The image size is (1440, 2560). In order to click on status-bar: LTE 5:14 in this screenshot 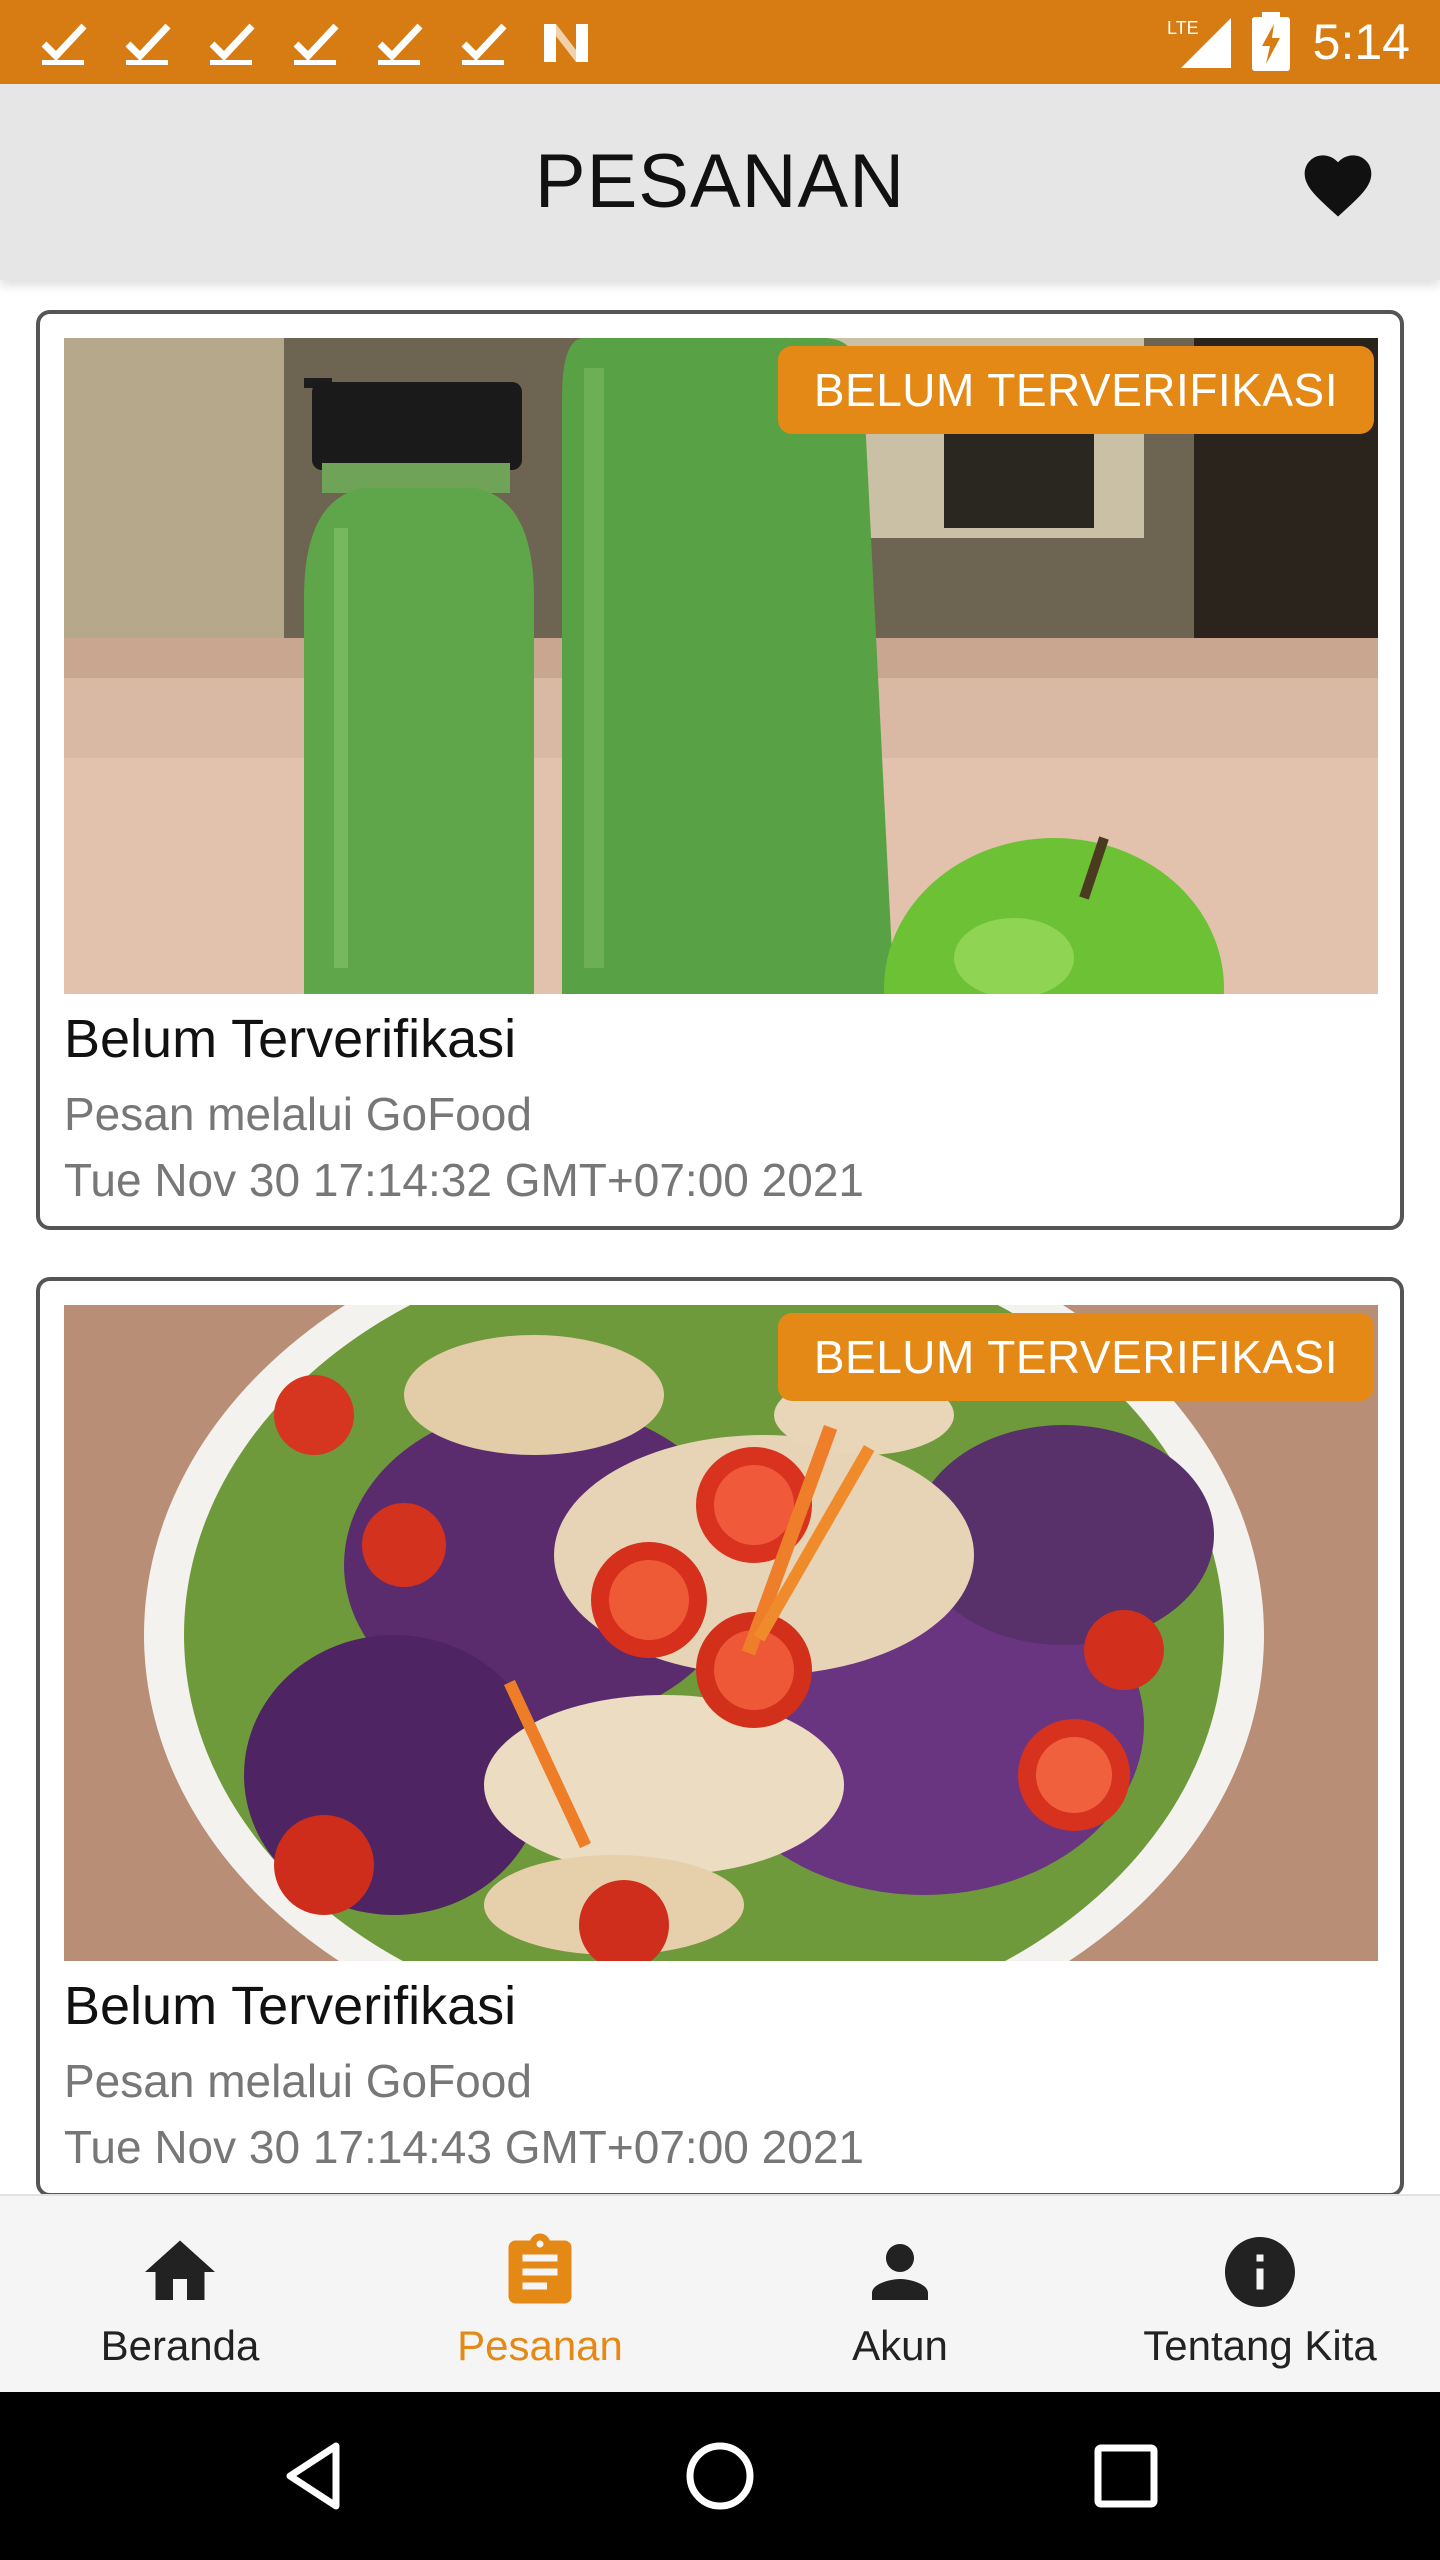, I will do `click(720, 42)`.